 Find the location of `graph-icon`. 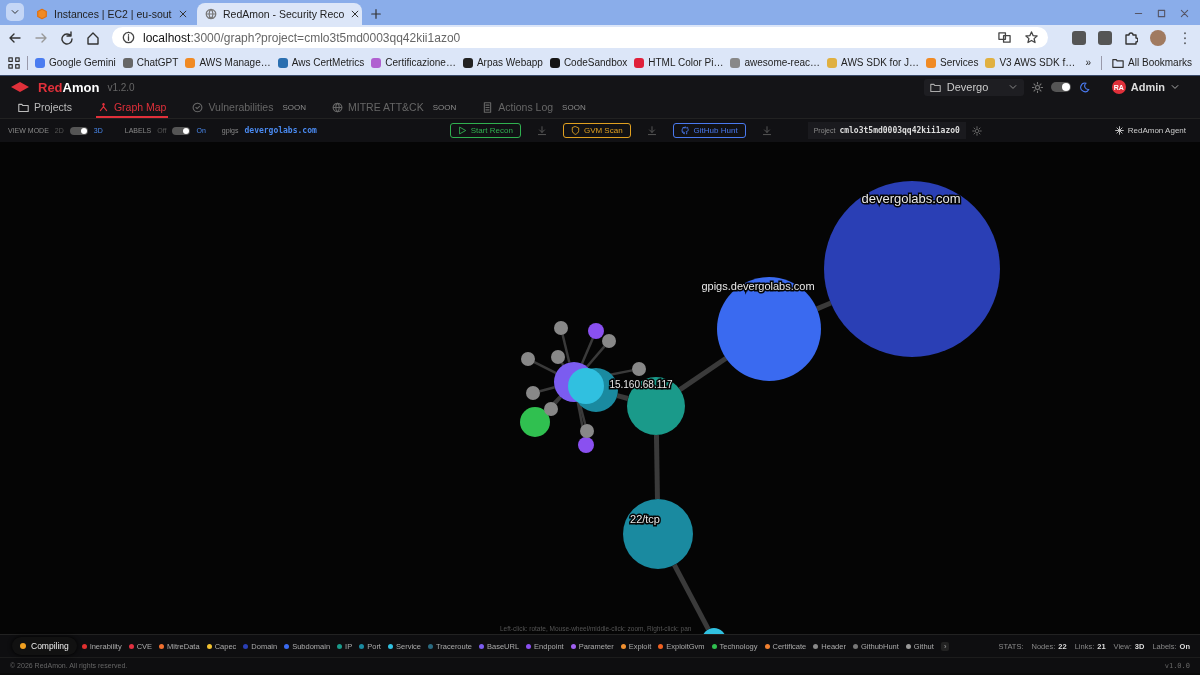

graph-icon is located at coordinates (103, 107).